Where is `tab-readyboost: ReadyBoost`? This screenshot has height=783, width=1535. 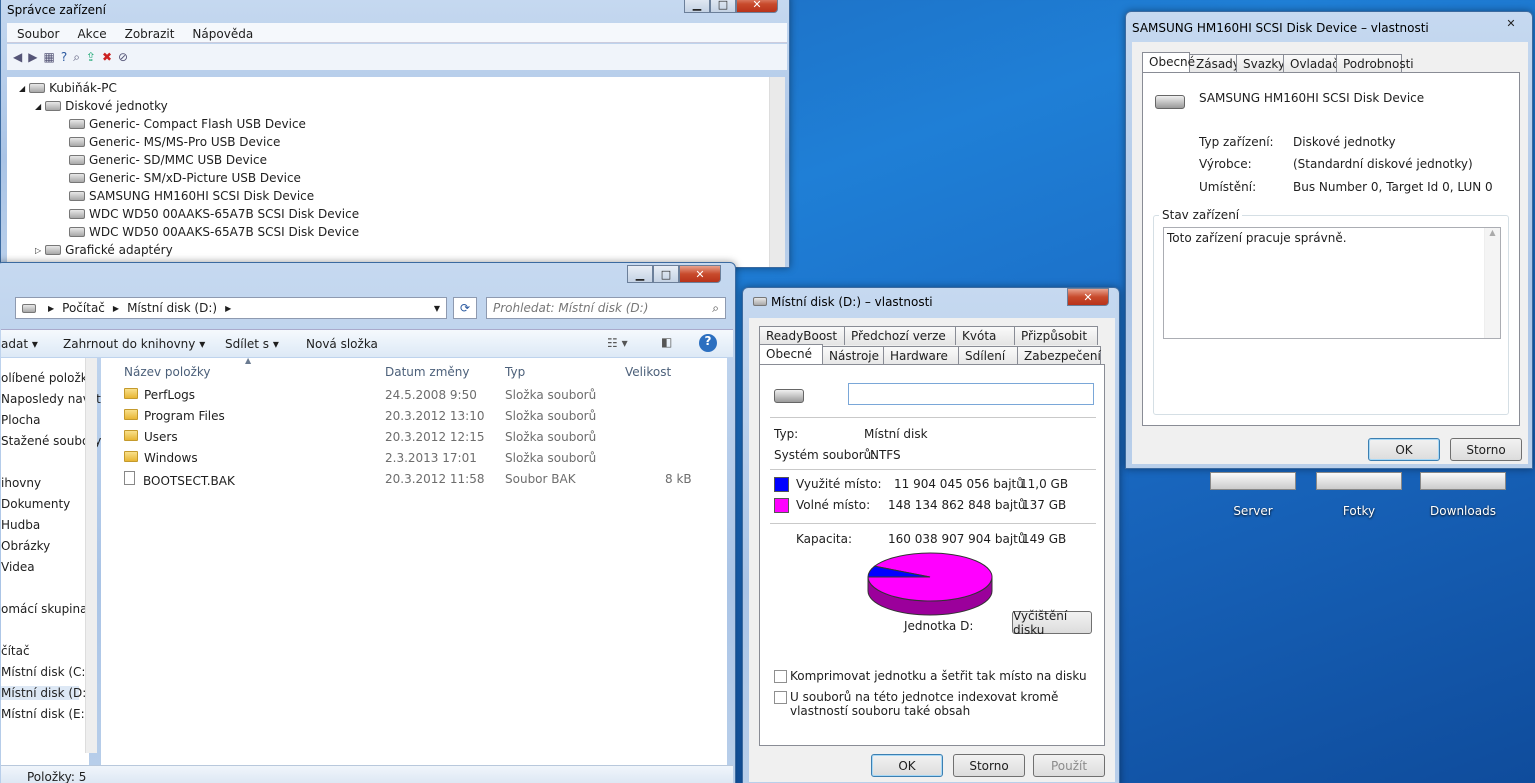 tab-readyboost: ReadyBoost is located at coordinates (802, 335).